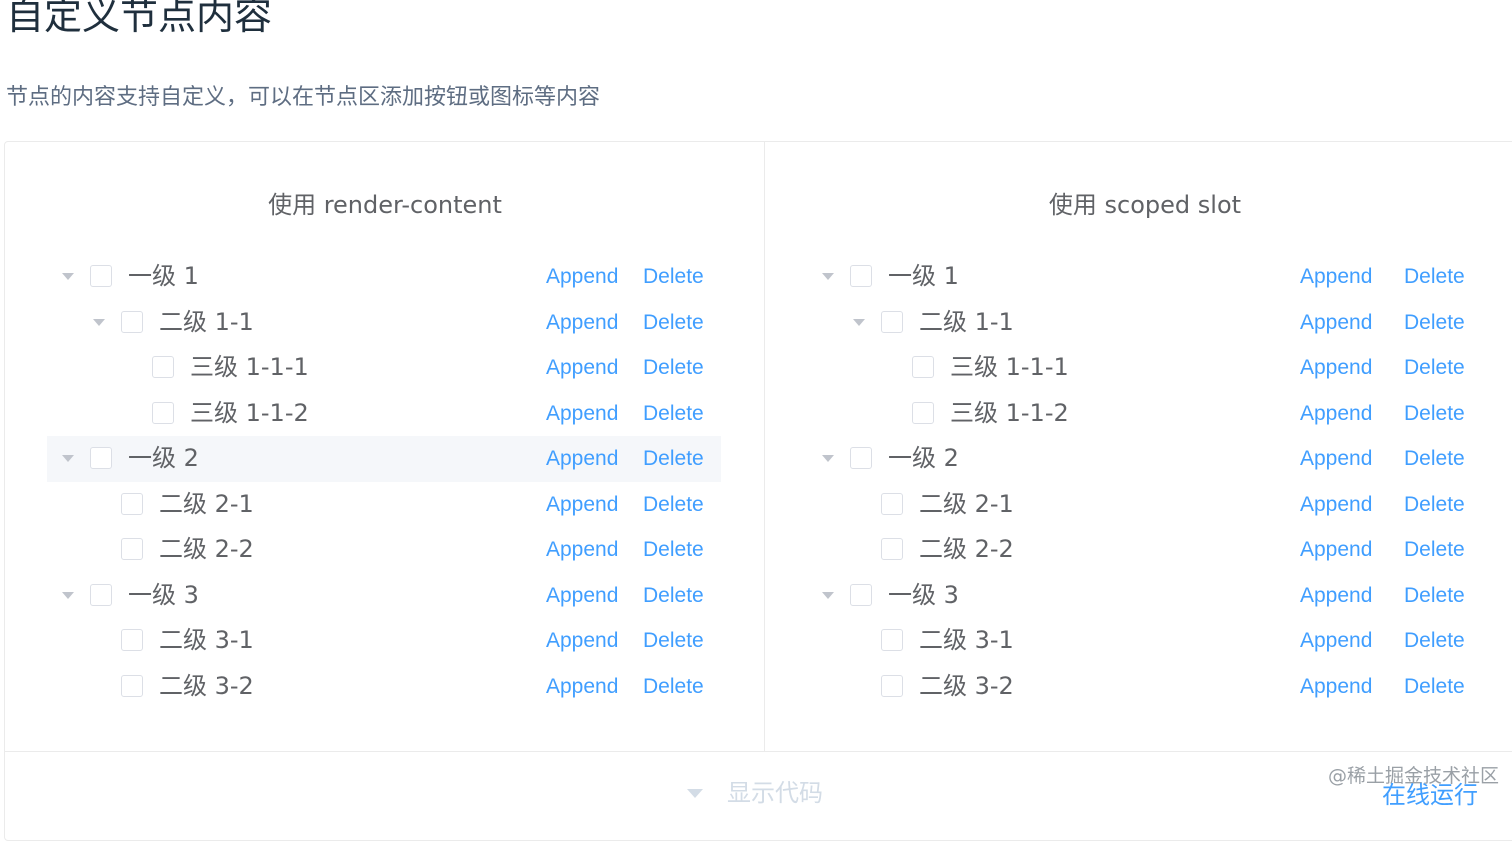  What do you see at coordinates (206, 503) in the screenshot?
I see `tree-node-label: 二级 2-1` at bounding box center [206, 503].